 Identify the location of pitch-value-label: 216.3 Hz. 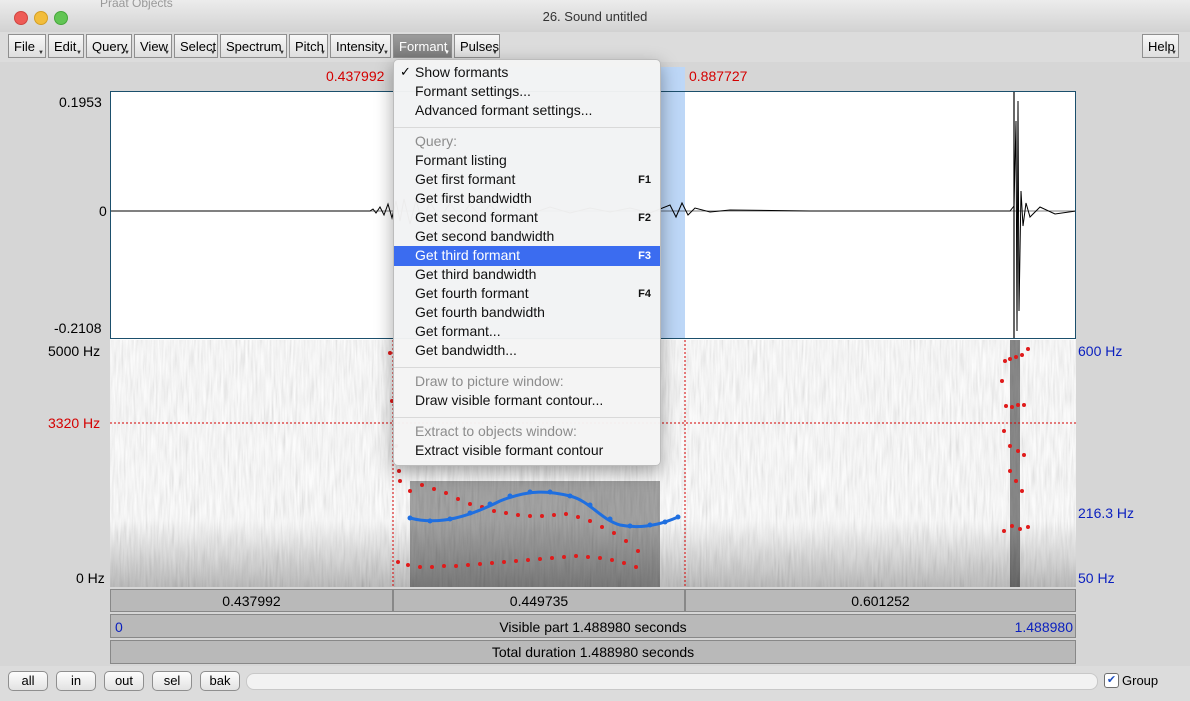
(1106, 513).